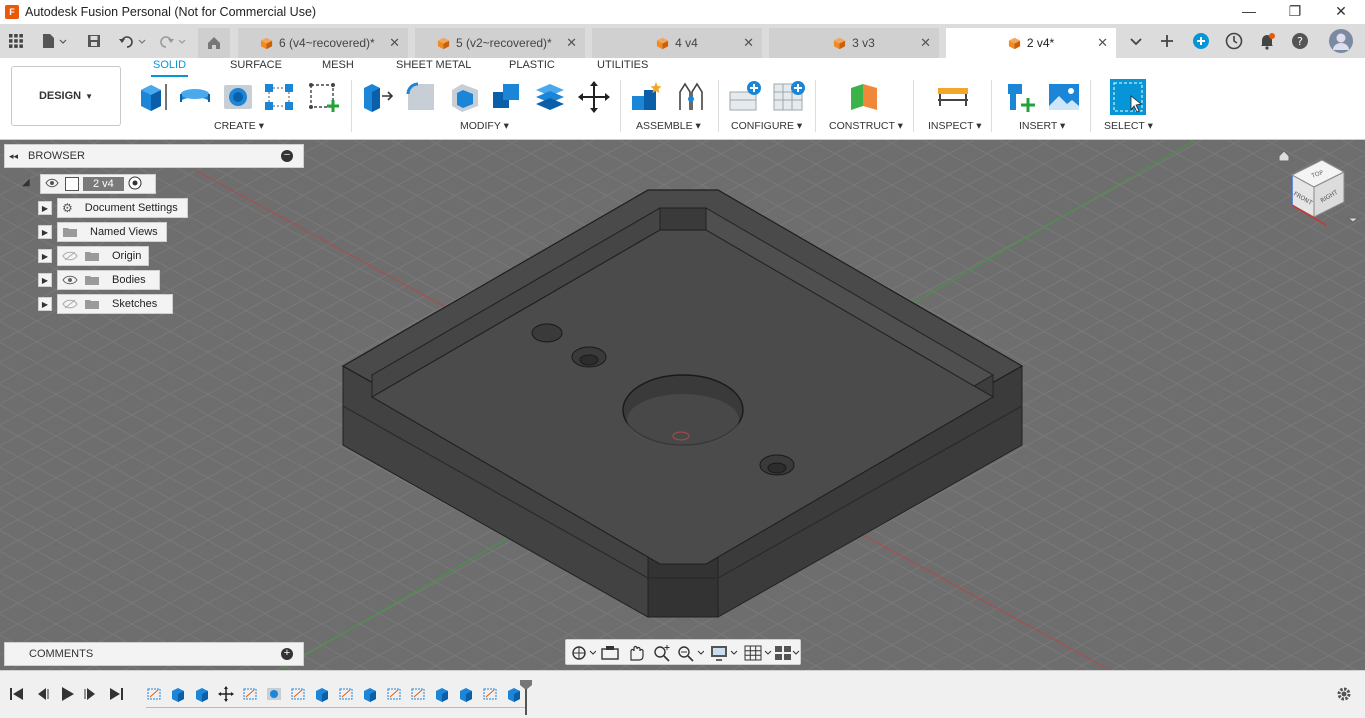 This screenshot has height=718, width=1365. I want to click on browser-item-sketches: Sketches, so click(115, 304).